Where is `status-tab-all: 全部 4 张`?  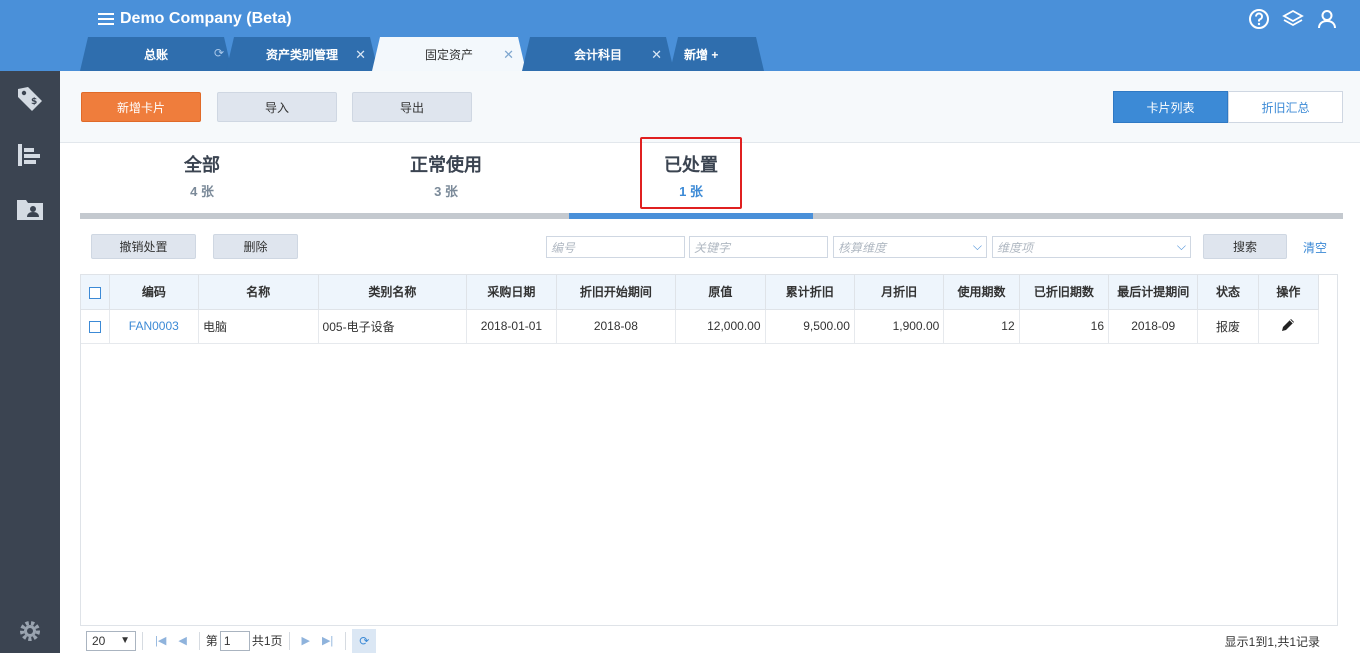
status-tab-all: 全部 4 张 is located at coordinates (202, 176).